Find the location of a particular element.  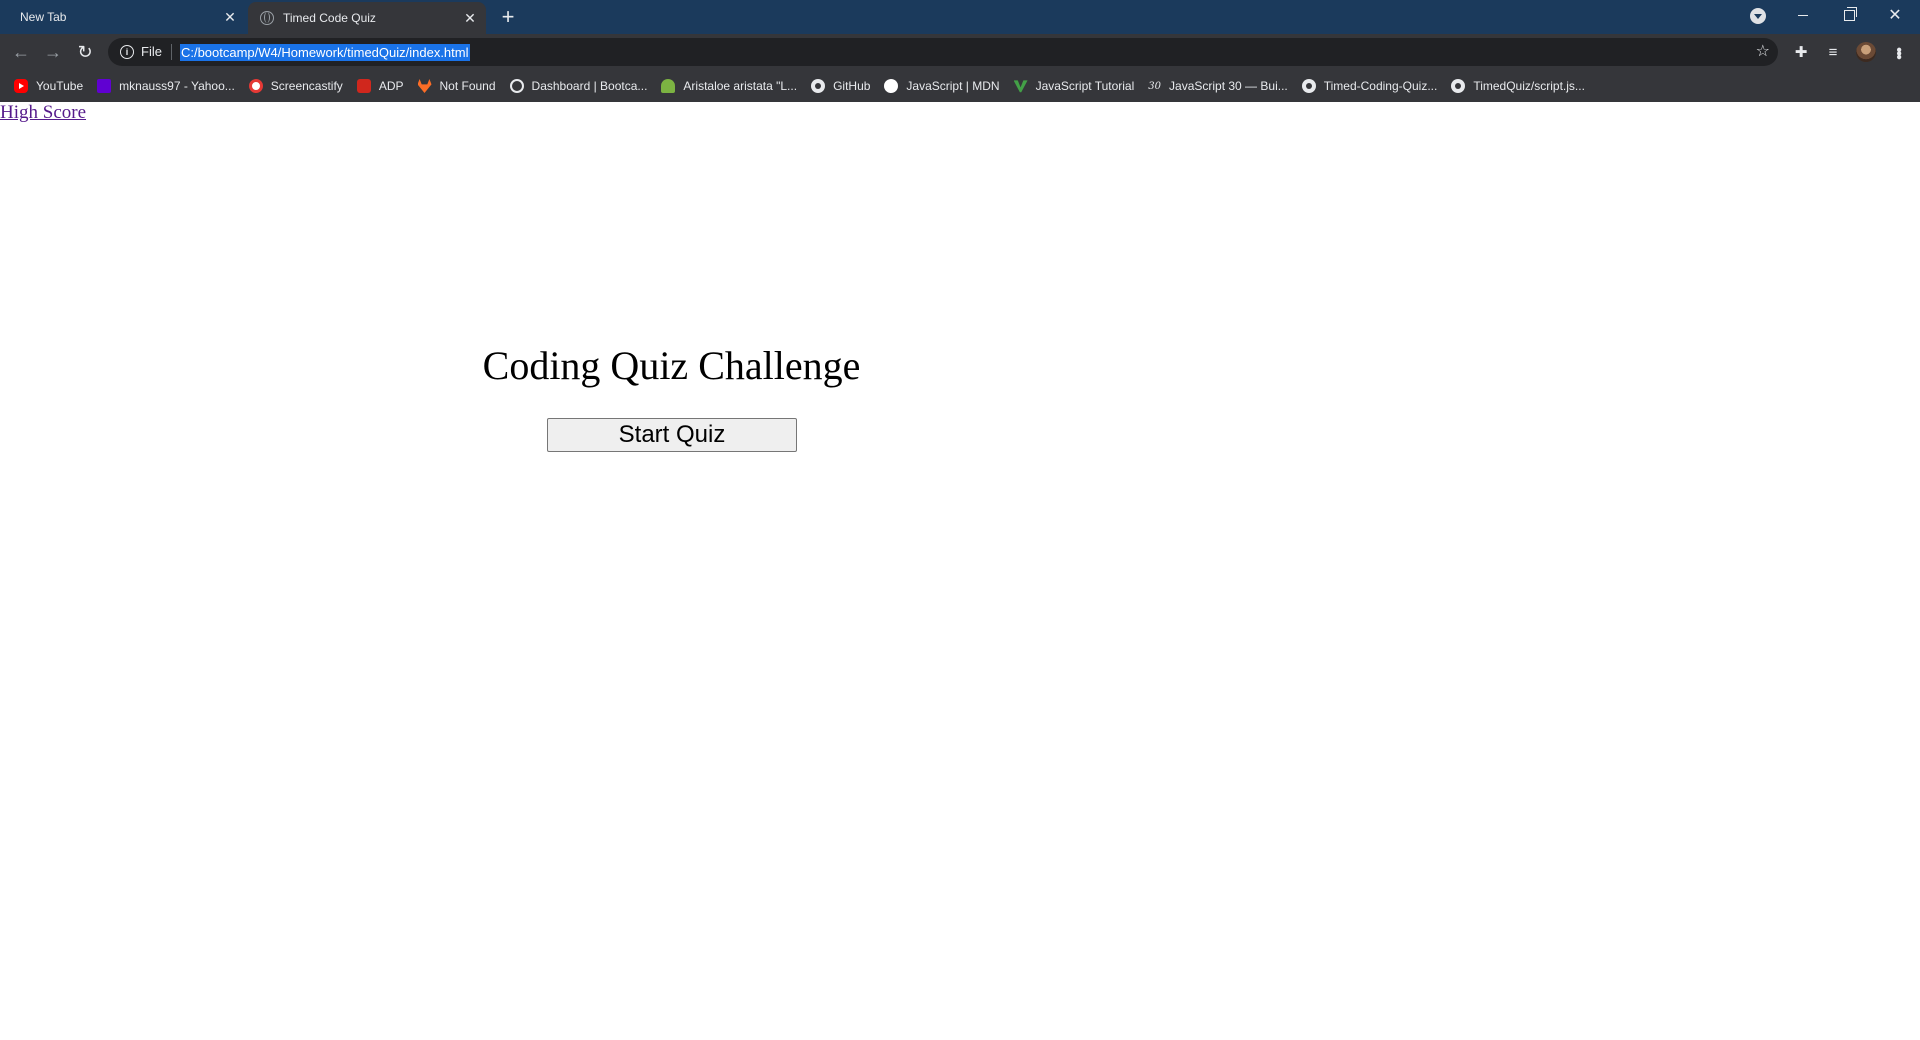

youtube-icon is located at coordinates (21, 86).